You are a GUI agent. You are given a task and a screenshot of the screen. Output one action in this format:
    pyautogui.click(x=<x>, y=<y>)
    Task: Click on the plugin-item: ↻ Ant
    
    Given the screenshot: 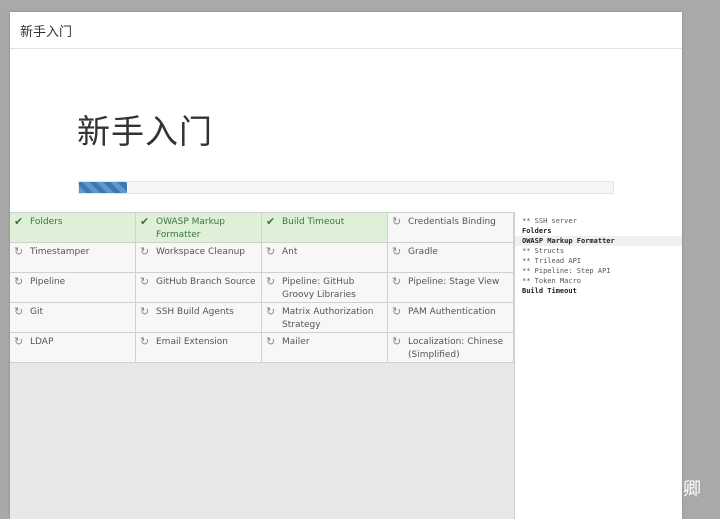 What is the action you would take?
    pyautogui.click(x=325, y=258)
    